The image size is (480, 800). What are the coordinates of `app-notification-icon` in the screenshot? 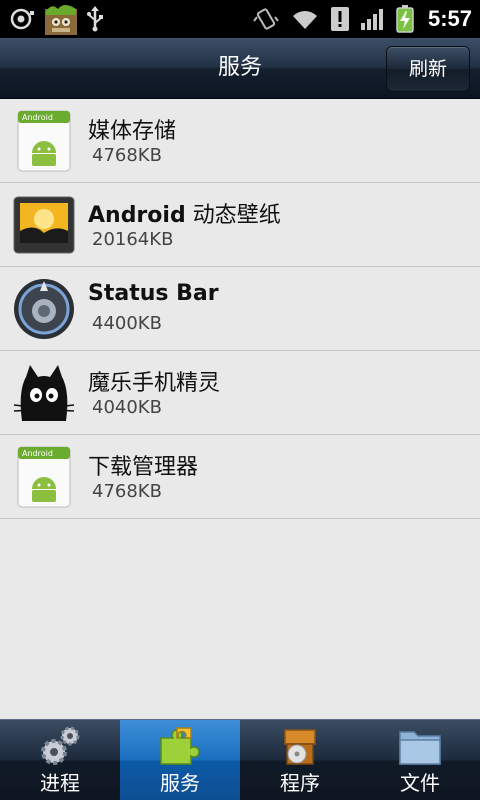 It's located at (61, 20).